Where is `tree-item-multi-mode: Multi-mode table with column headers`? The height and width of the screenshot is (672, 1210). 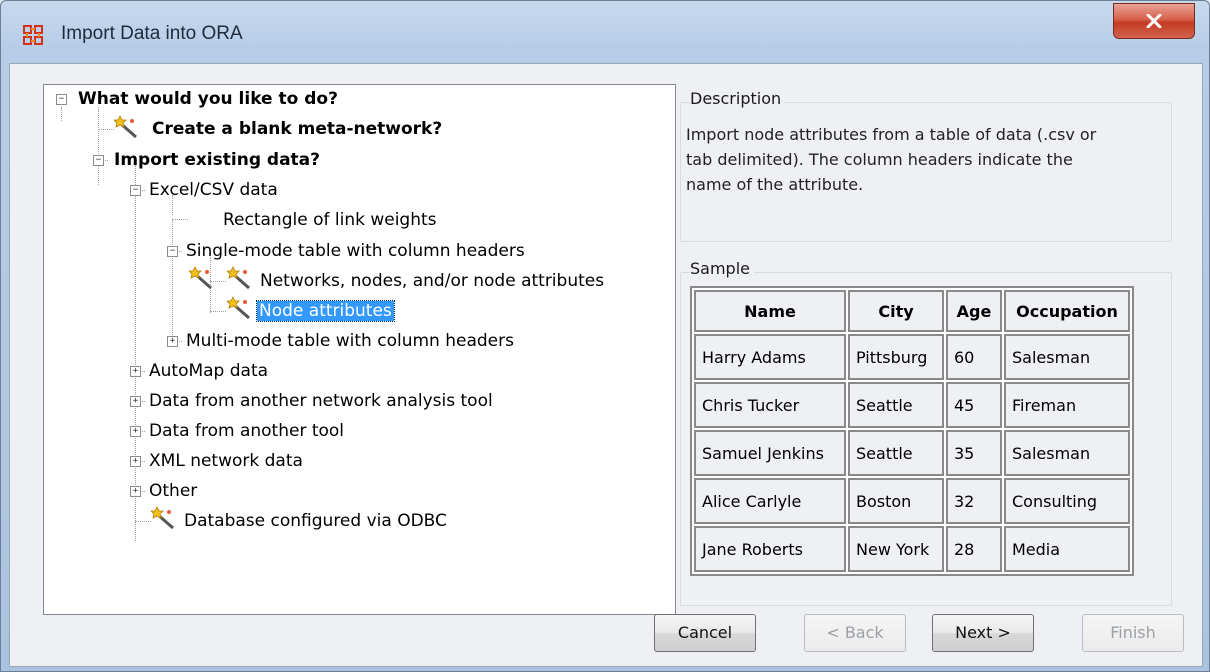 tree-item-multi-mode: Multi-mode table with column headers is located at coordinates (350, 341).